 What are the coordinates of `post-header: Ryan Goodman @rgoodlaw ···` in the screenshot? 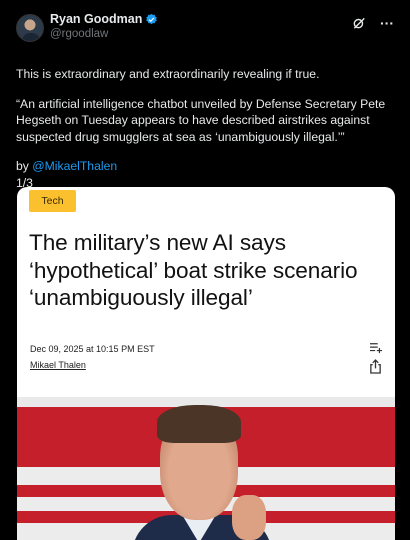 It's located at (205, 32).